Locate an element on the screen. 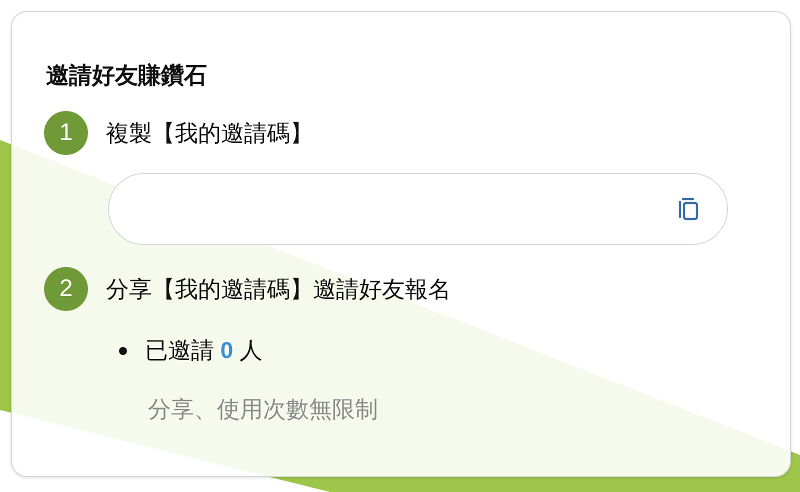  bullet-icon is located at coordinates (123, 350).